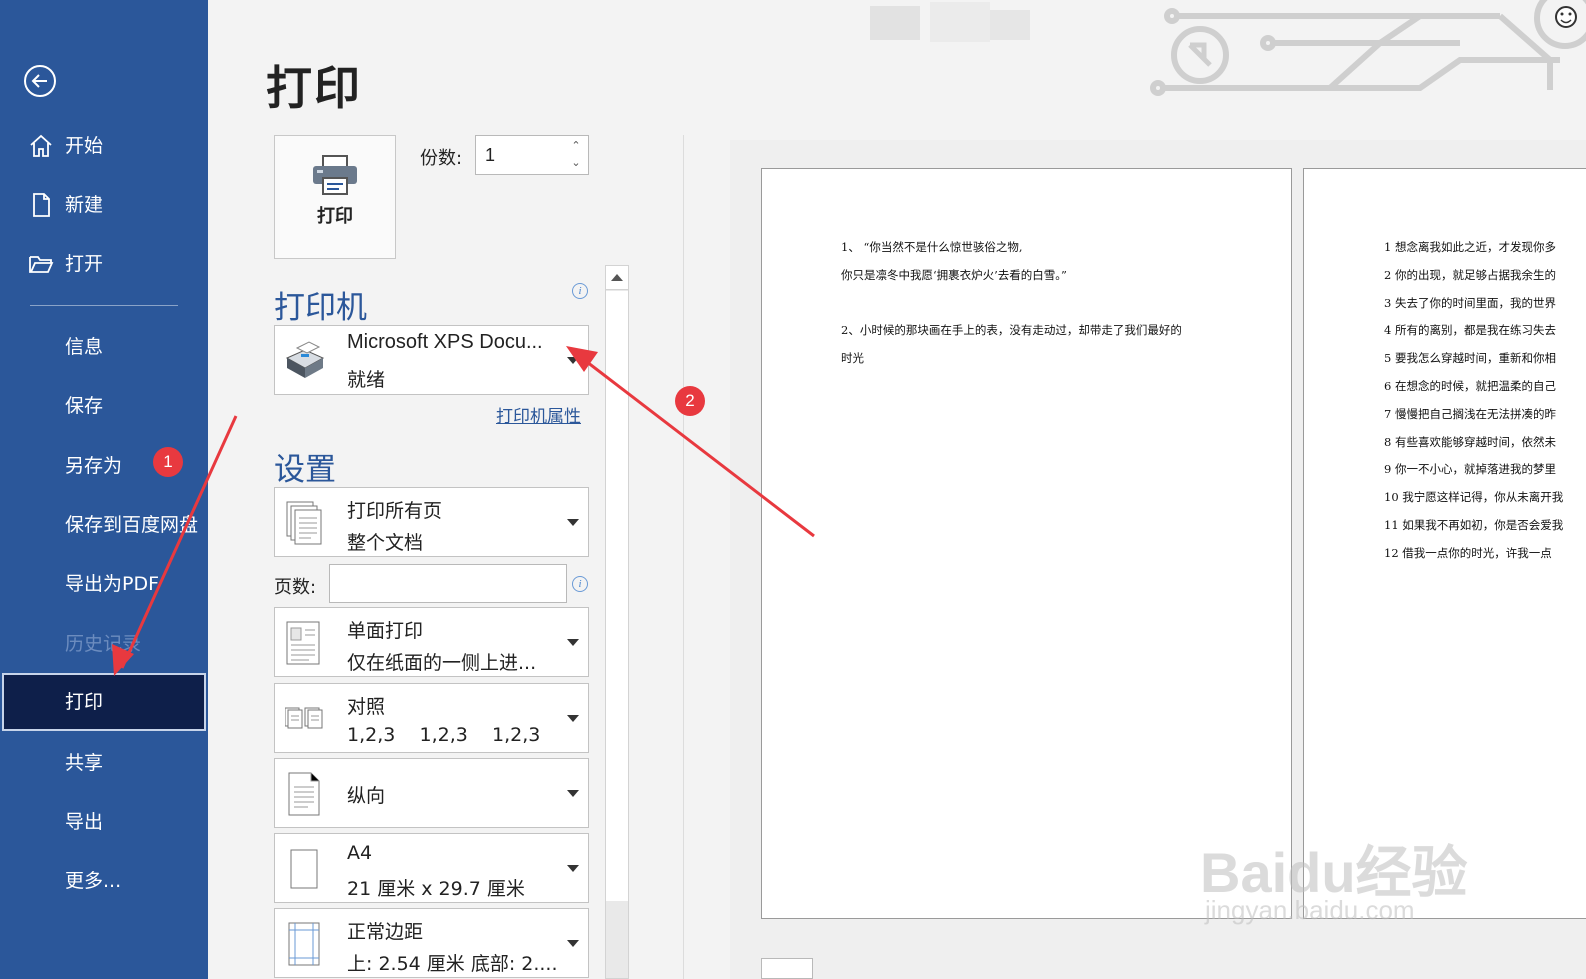  Describe the element at coordinates (335, 175) in the screenshot. I see `printer-icon` at that location.